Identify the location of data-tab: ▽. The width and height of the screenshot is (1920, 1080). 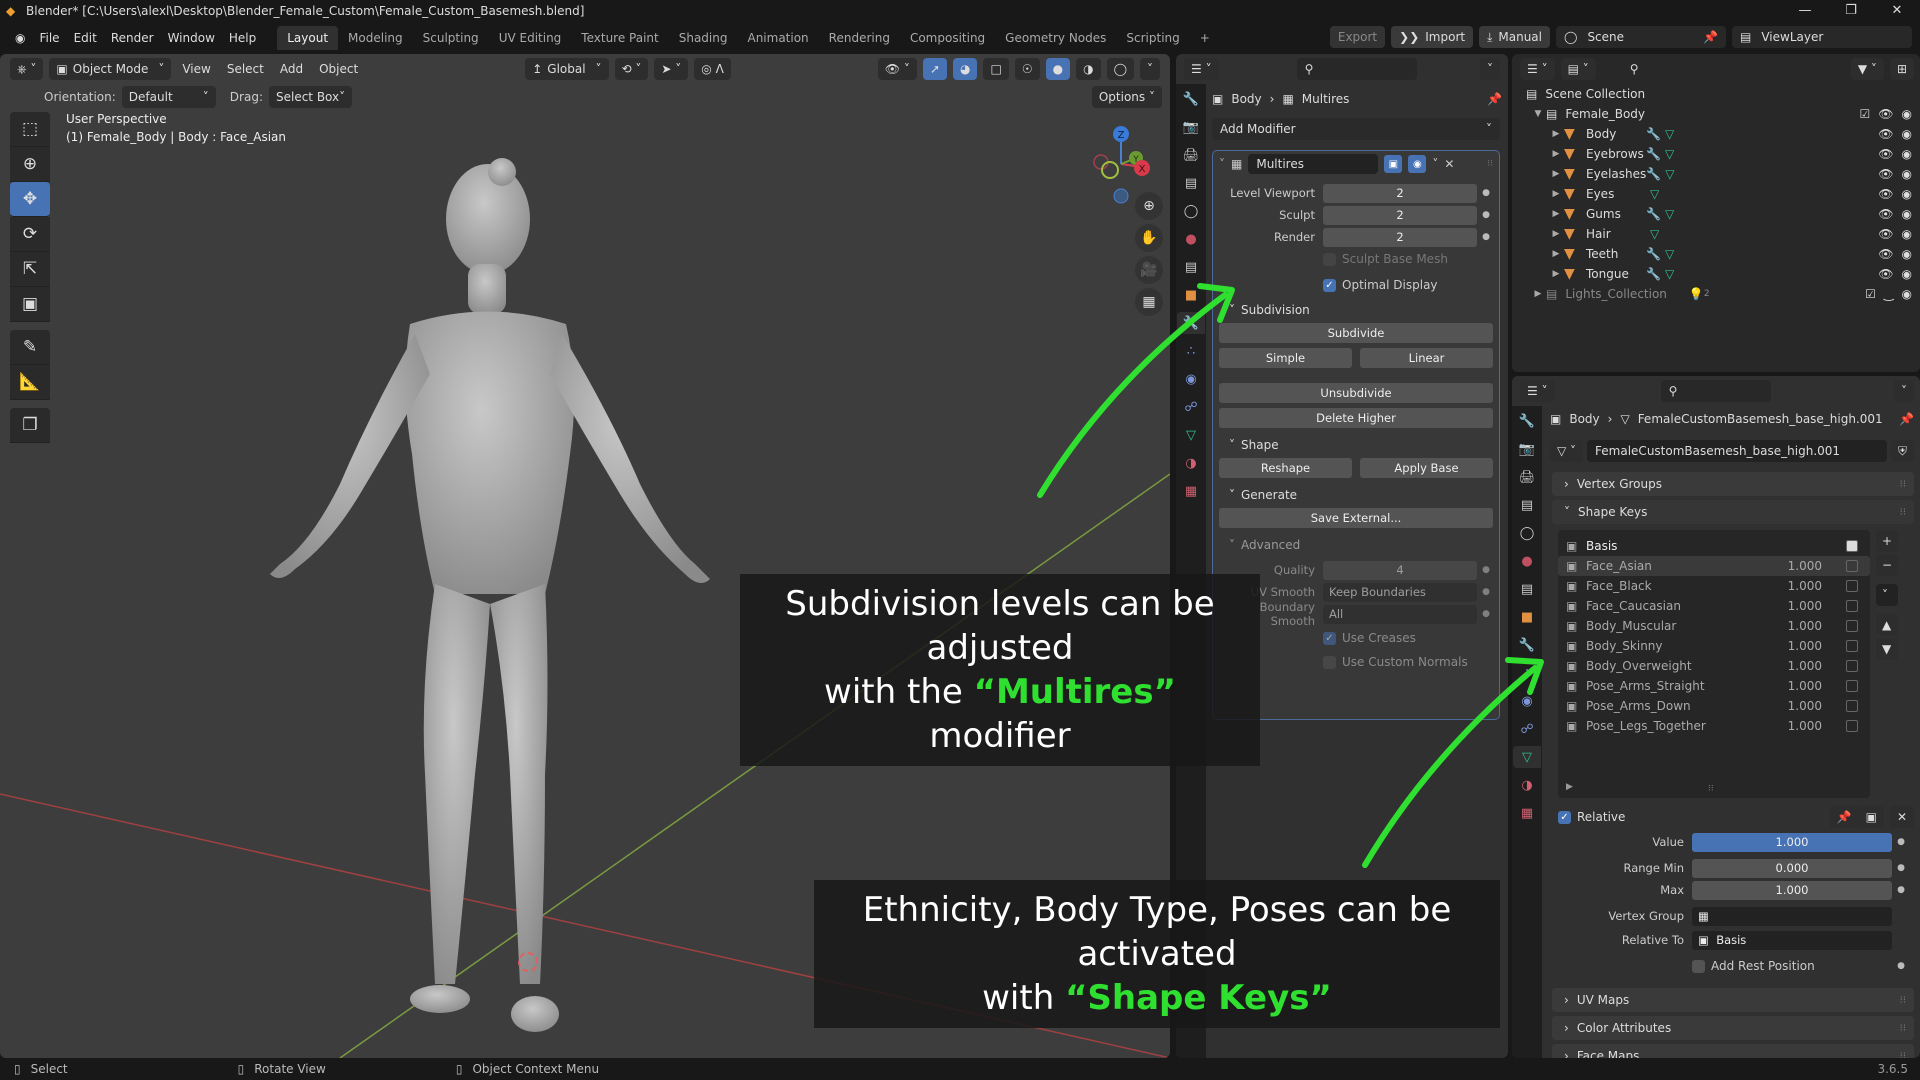
(1191, 435).